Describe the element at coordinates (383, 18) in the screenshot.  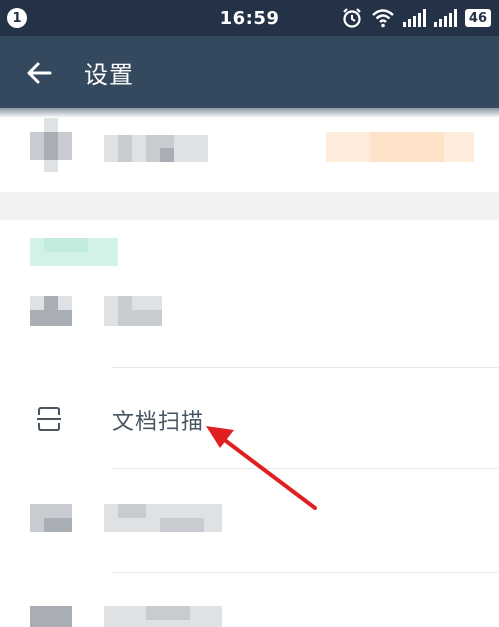
I see `wifi-icon` at that location.